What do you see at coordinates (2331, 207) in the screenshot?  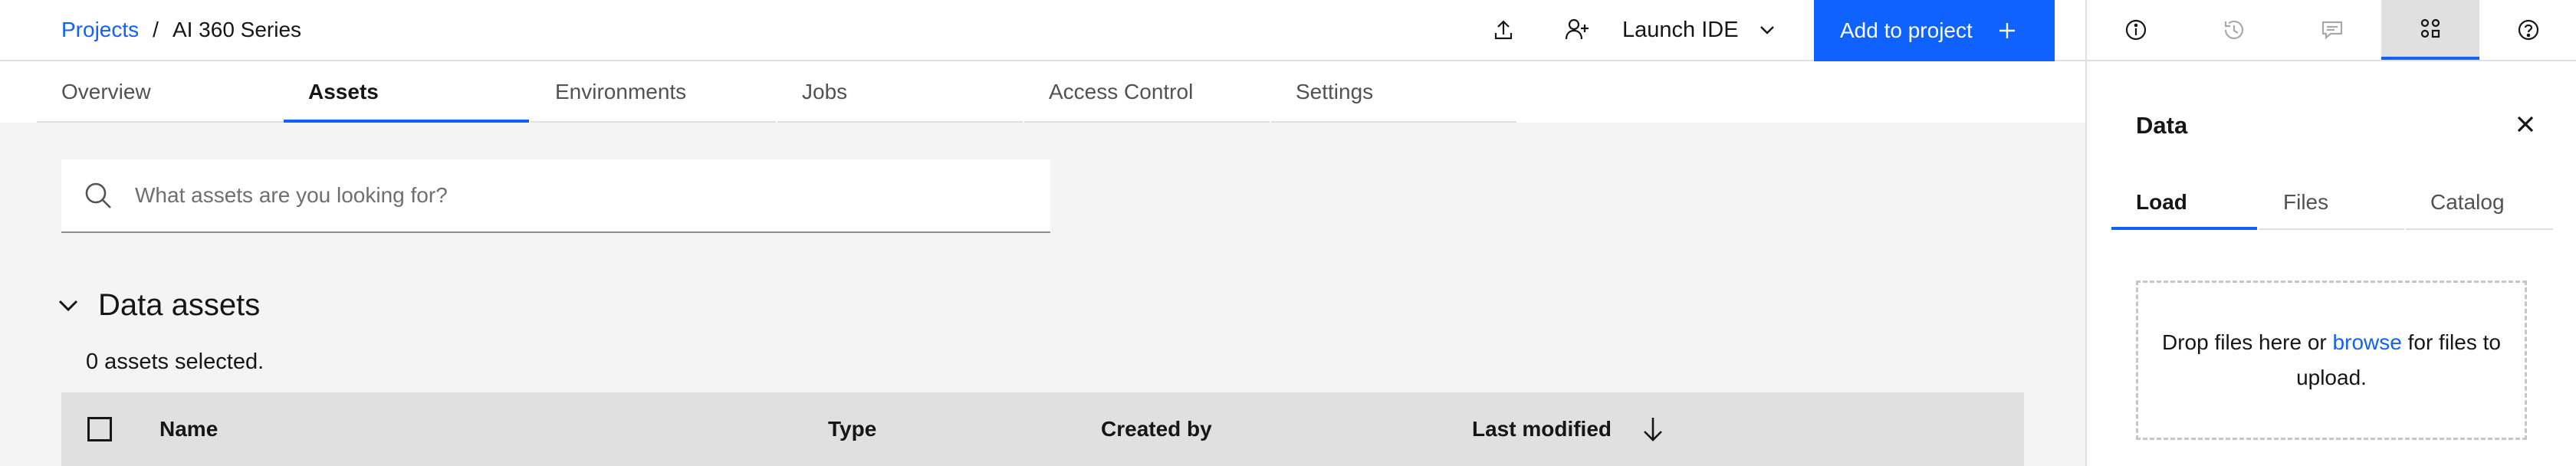 I see `panel-tab-files: Files` at bounding box center [2331, 207].